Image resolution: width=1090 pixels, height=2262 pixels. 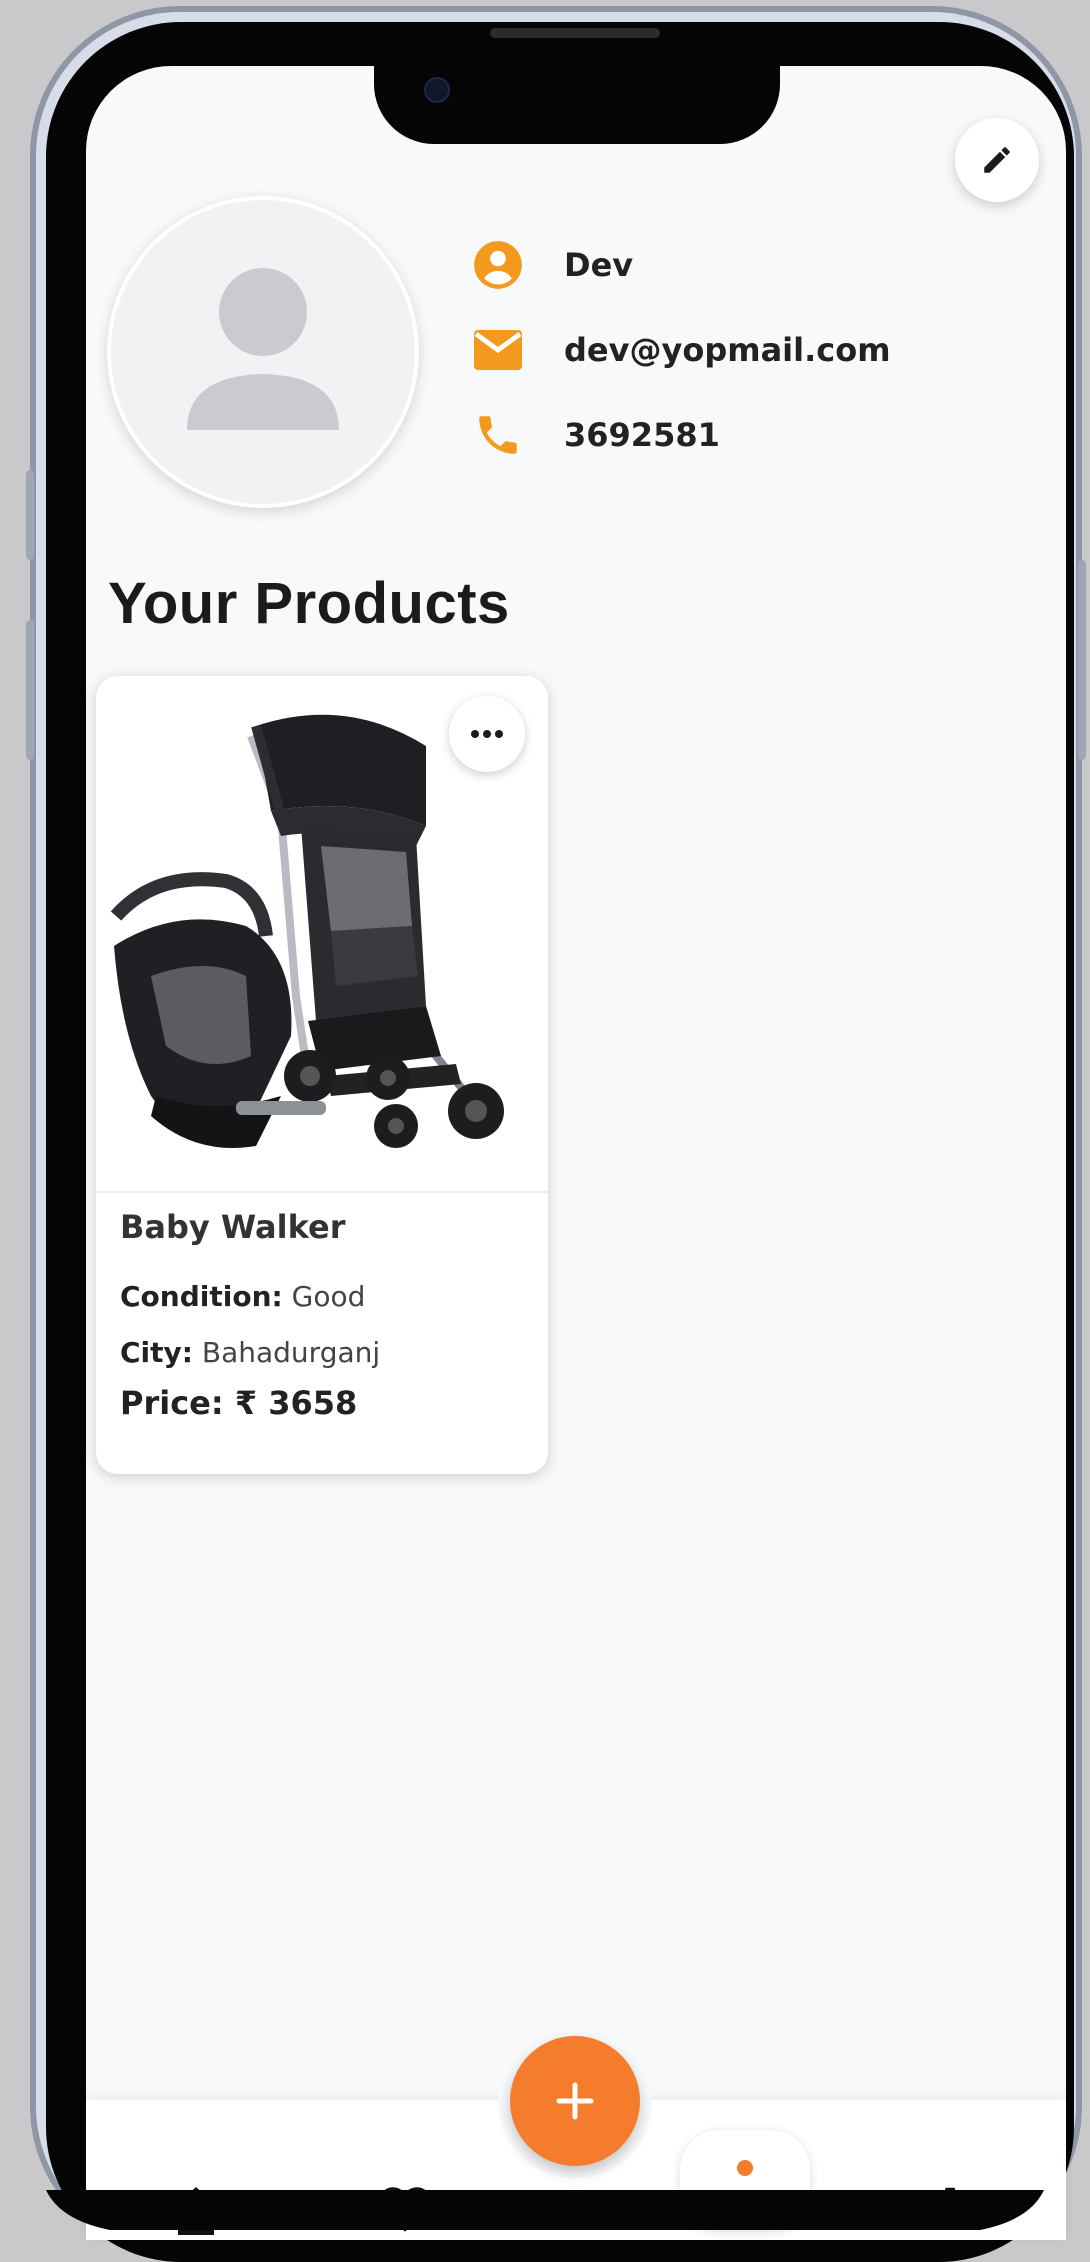 I want to click on product-city: City: Bahadurganj, so click(x=250, y=1352).